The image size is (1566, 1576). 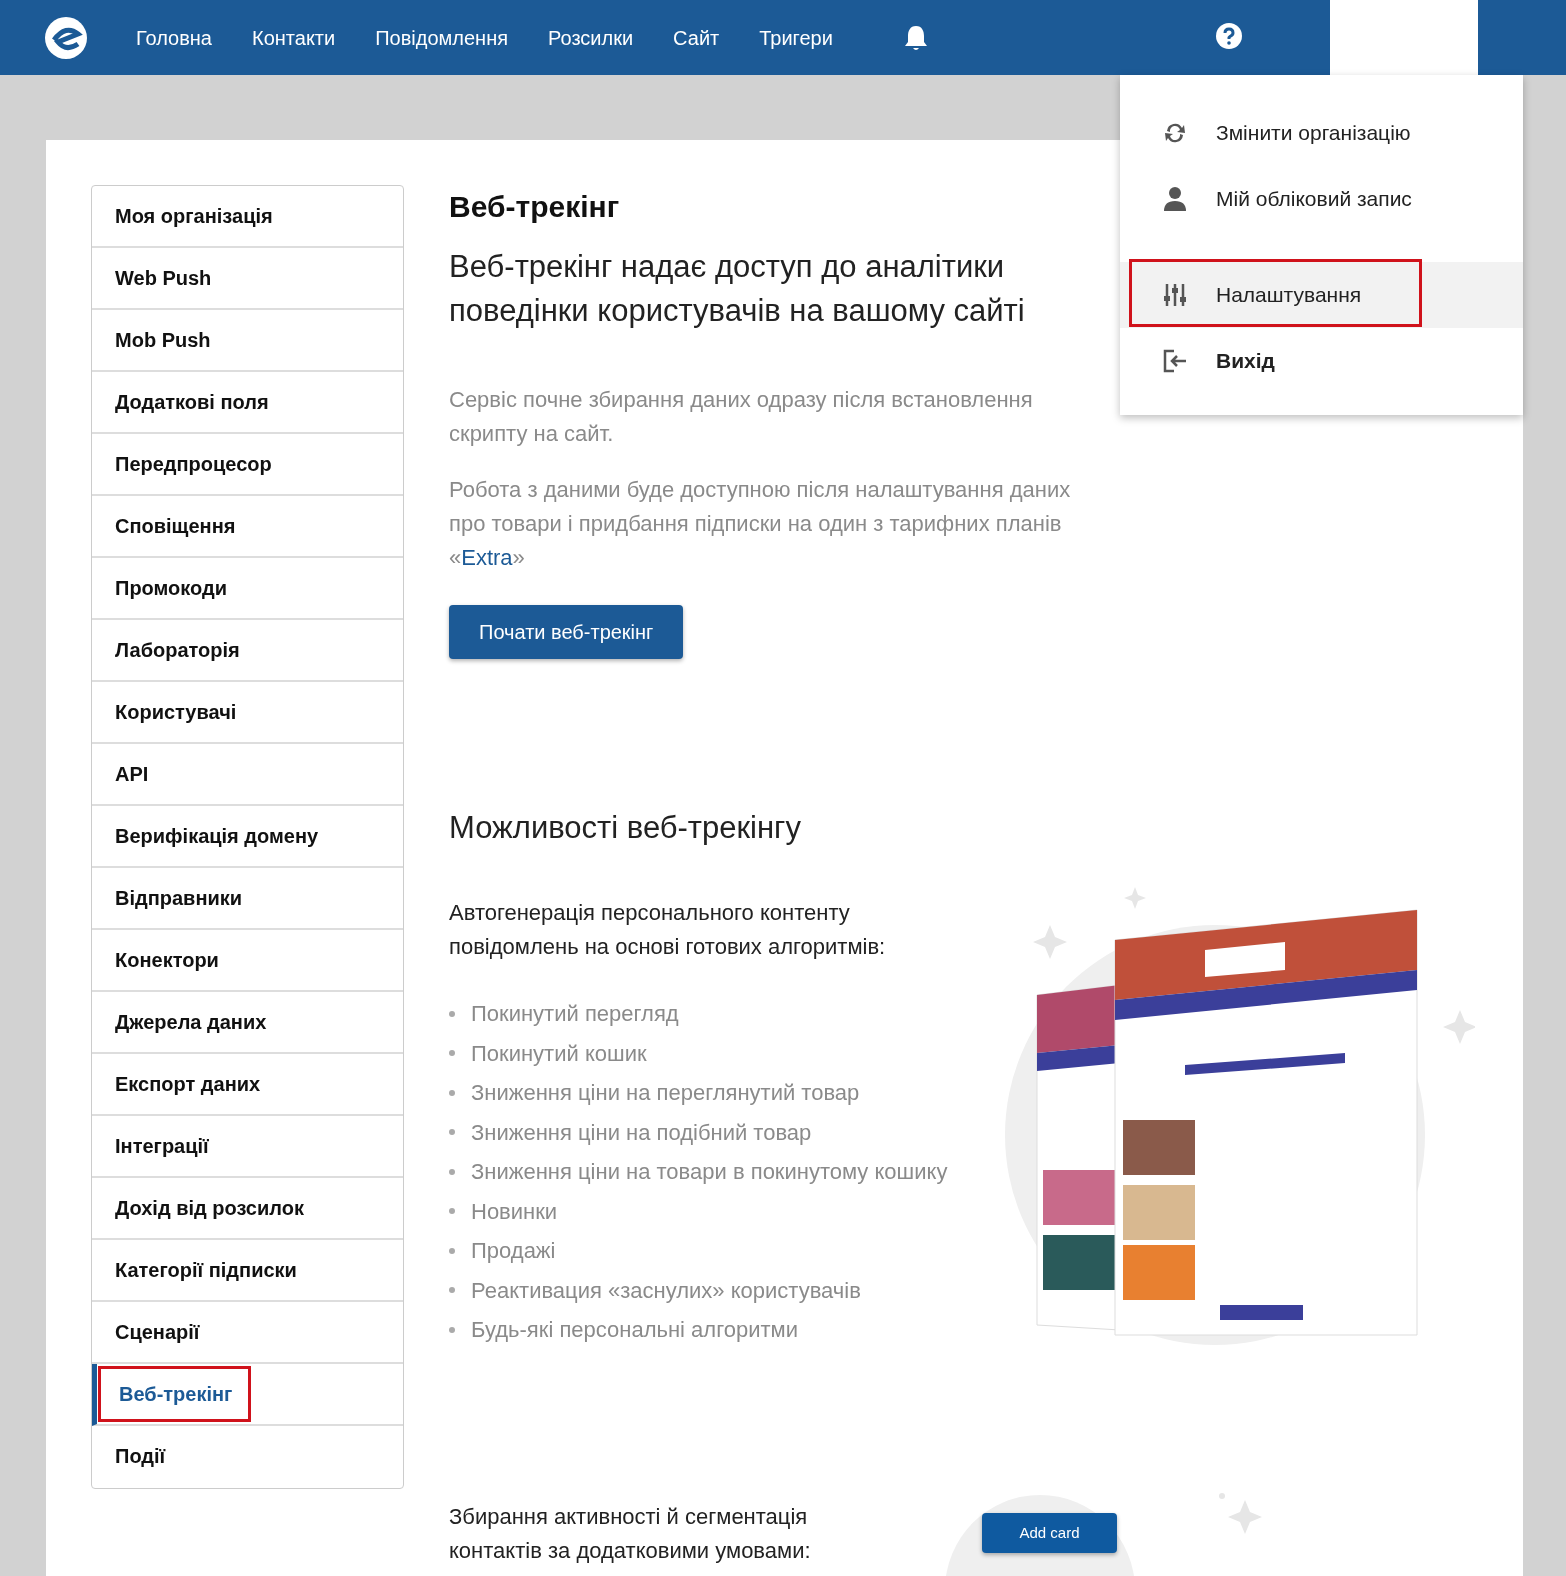 What do you see at coordinates (575, 1014) in the screenshot?
I see `feature-text: Покинутий перегляд` at bounding box center [575, 1014].